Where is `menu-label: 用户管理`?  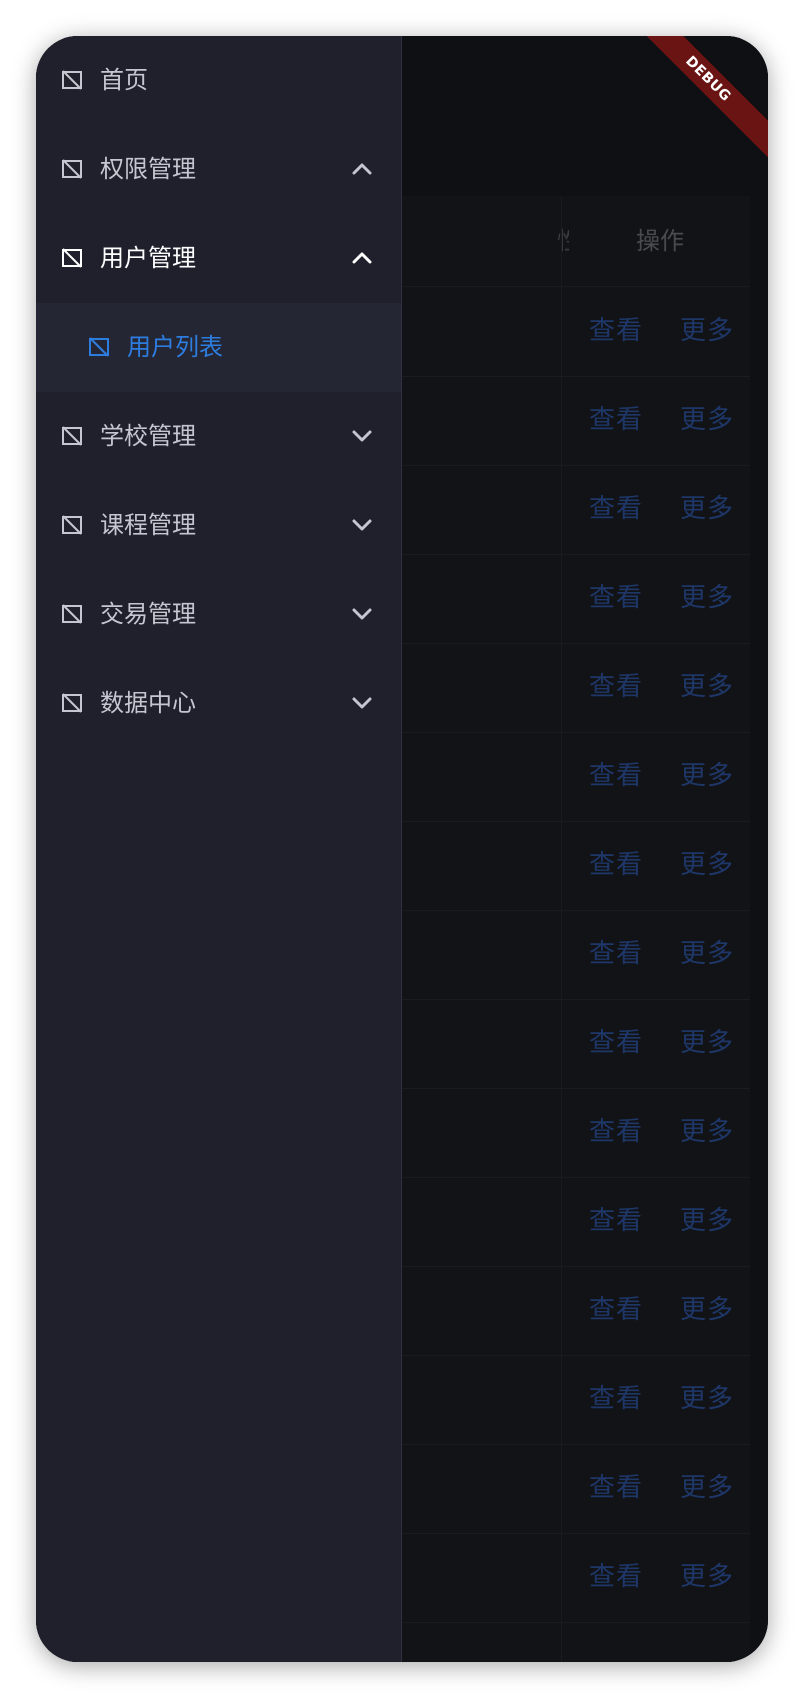 menu-label: 用户管理 is located at coordinates (148, 258).